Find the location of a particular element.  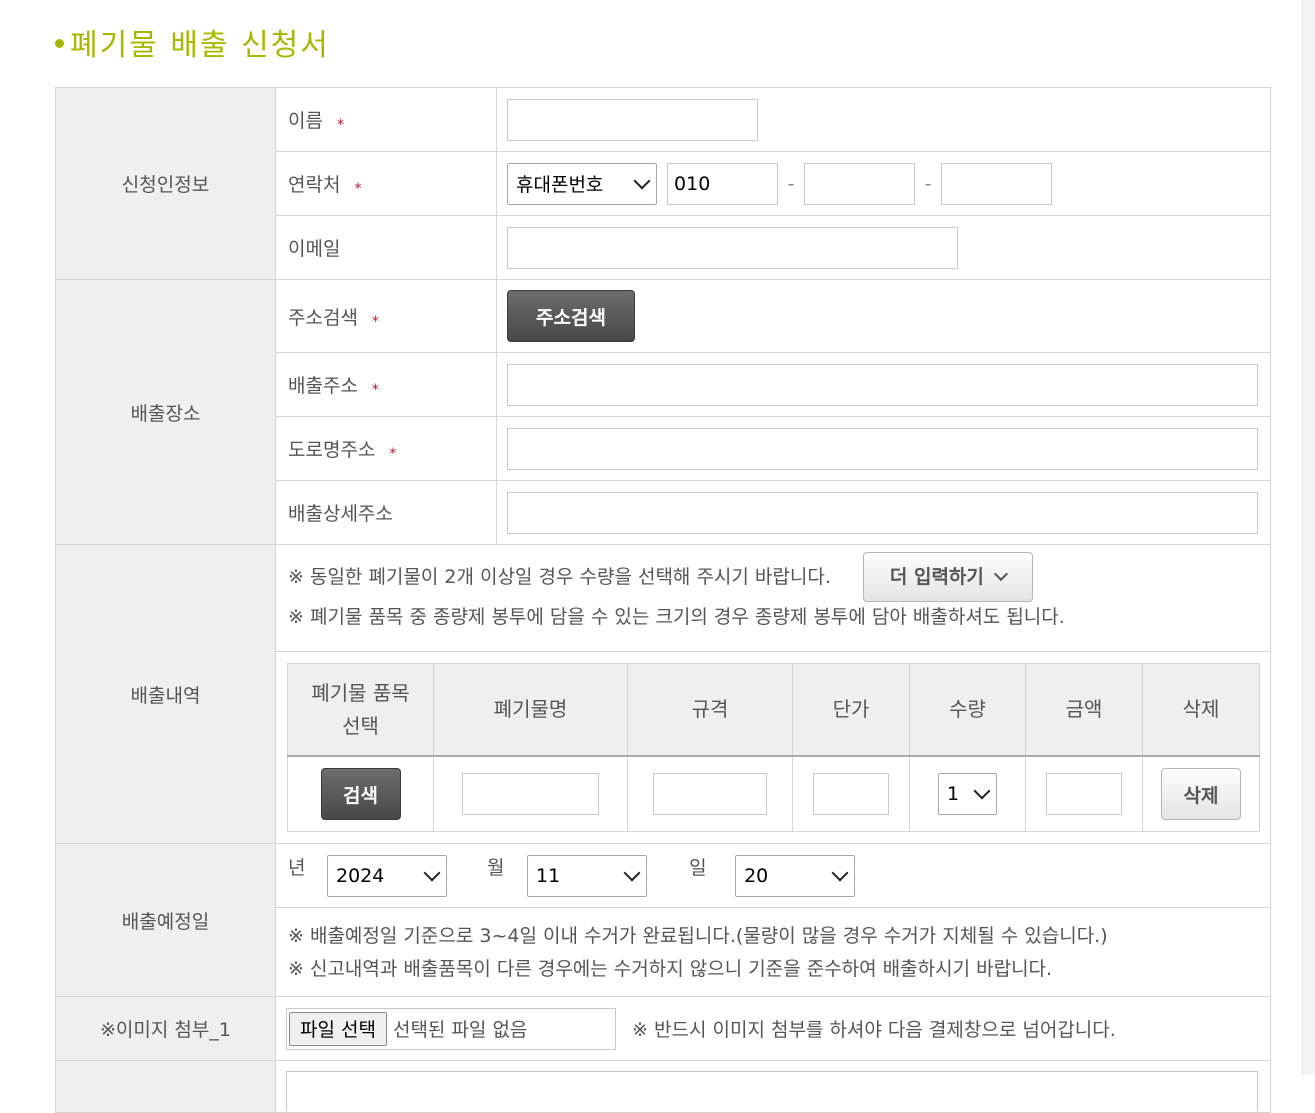

detail-address-label: 배출상세주소 is located at coordinates (386, 512).